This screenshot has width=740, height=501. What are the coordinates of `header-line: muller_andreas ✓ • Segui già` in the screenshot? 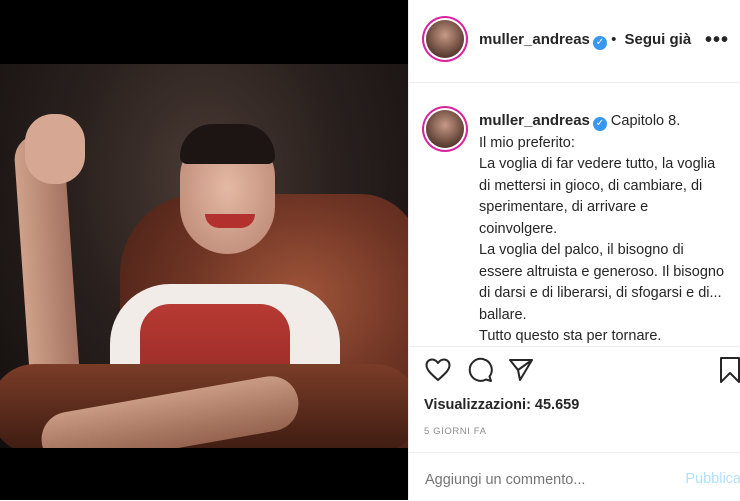 It's located at (585, 40).